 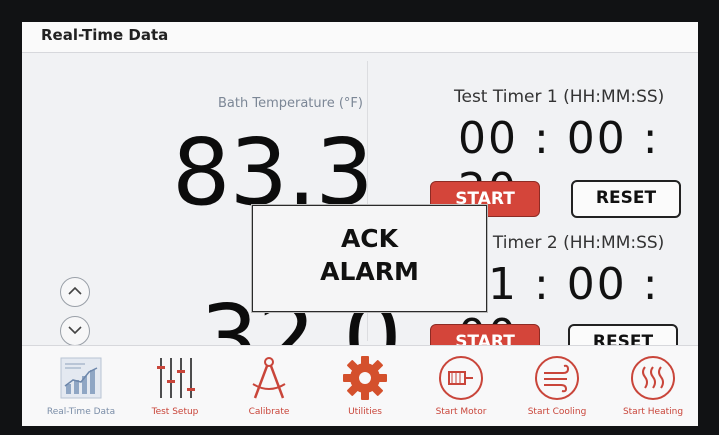 What do you see at coordinates (557, 412) in the screenshot?
I see `nav-label: Start Cooling` at bounding box center [557, 412].